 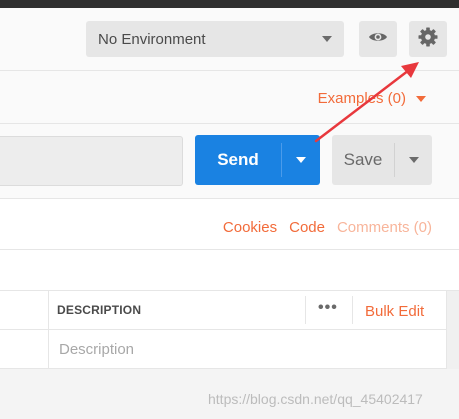 What do you see at coordinates (229, 4) in the screenshot?
I see `window-top-bar` at bounding box center [229, 4].